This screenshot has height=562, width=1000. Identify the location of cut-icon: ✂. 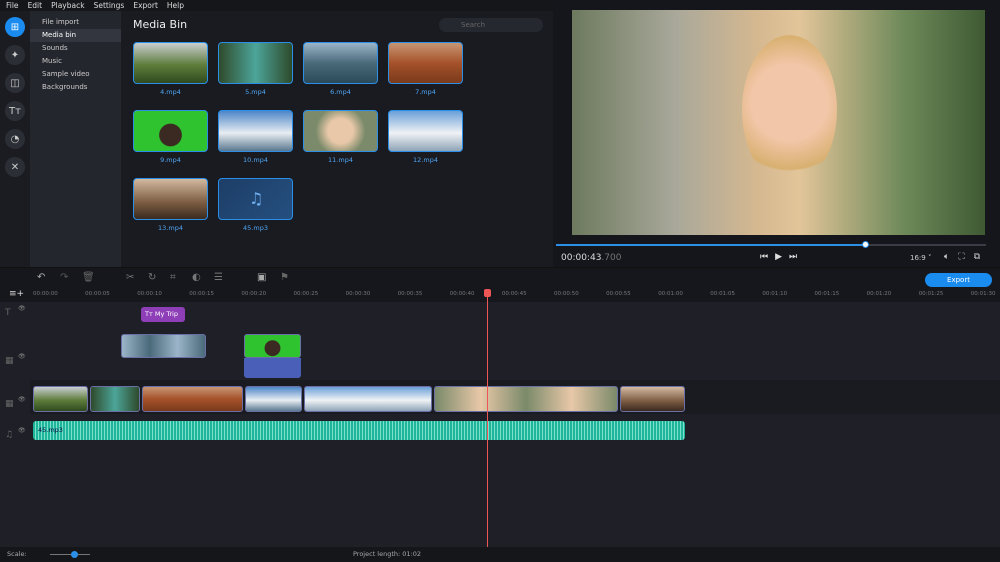
(130, 277).